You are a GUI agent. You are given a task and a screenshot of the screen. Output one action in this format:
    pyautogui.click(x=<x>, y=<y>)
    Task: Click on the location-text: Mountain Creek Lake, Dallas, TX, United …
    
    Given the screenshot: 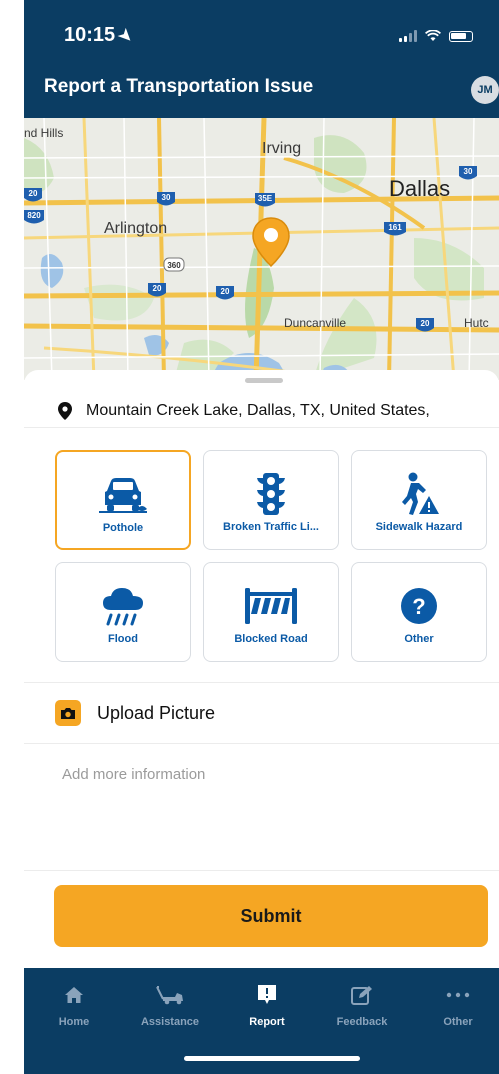 What is the action you would take?
    pyautogui.click(x=258, y=410)
    